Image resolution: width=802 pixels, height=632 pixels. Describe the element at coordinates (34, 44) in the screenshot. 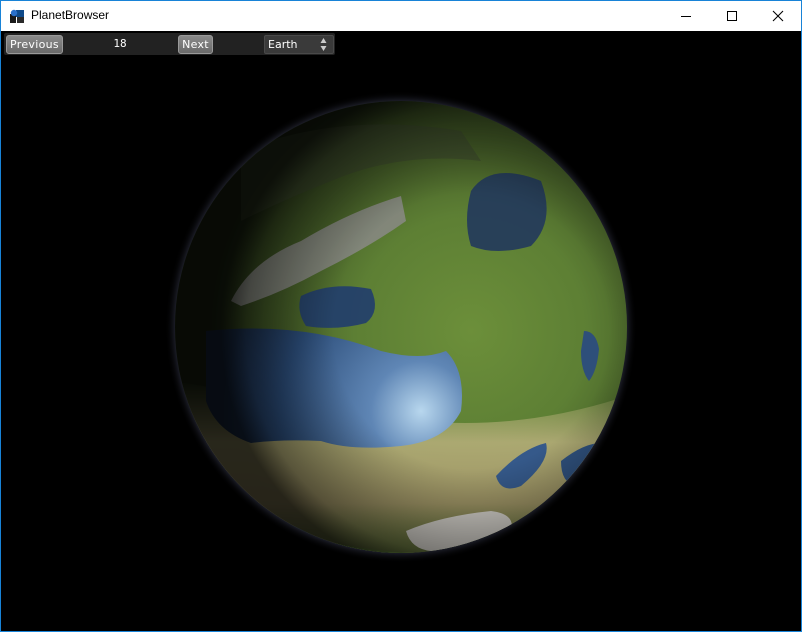

I see `previous-button: Previous` at that location.